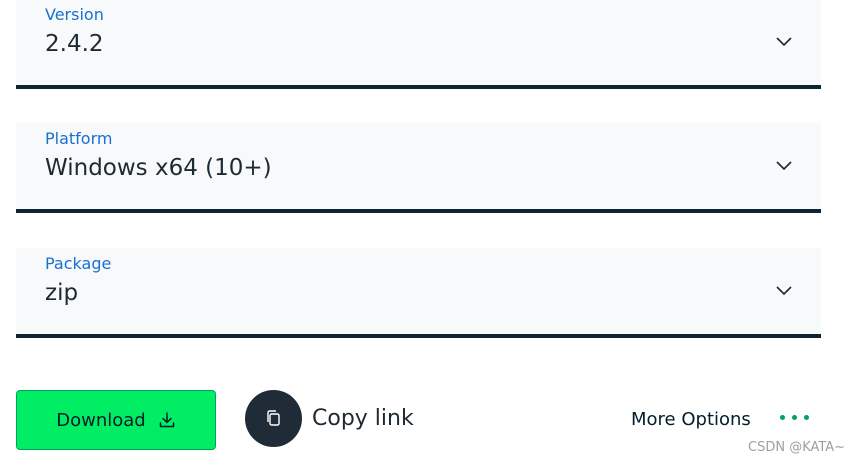 The height and width of the screenshot is (464, 864). What do you see at coordinates (74, 44) in the screenshot?
I see `version-value: 2.4.2` at bounding box center [74, 44].